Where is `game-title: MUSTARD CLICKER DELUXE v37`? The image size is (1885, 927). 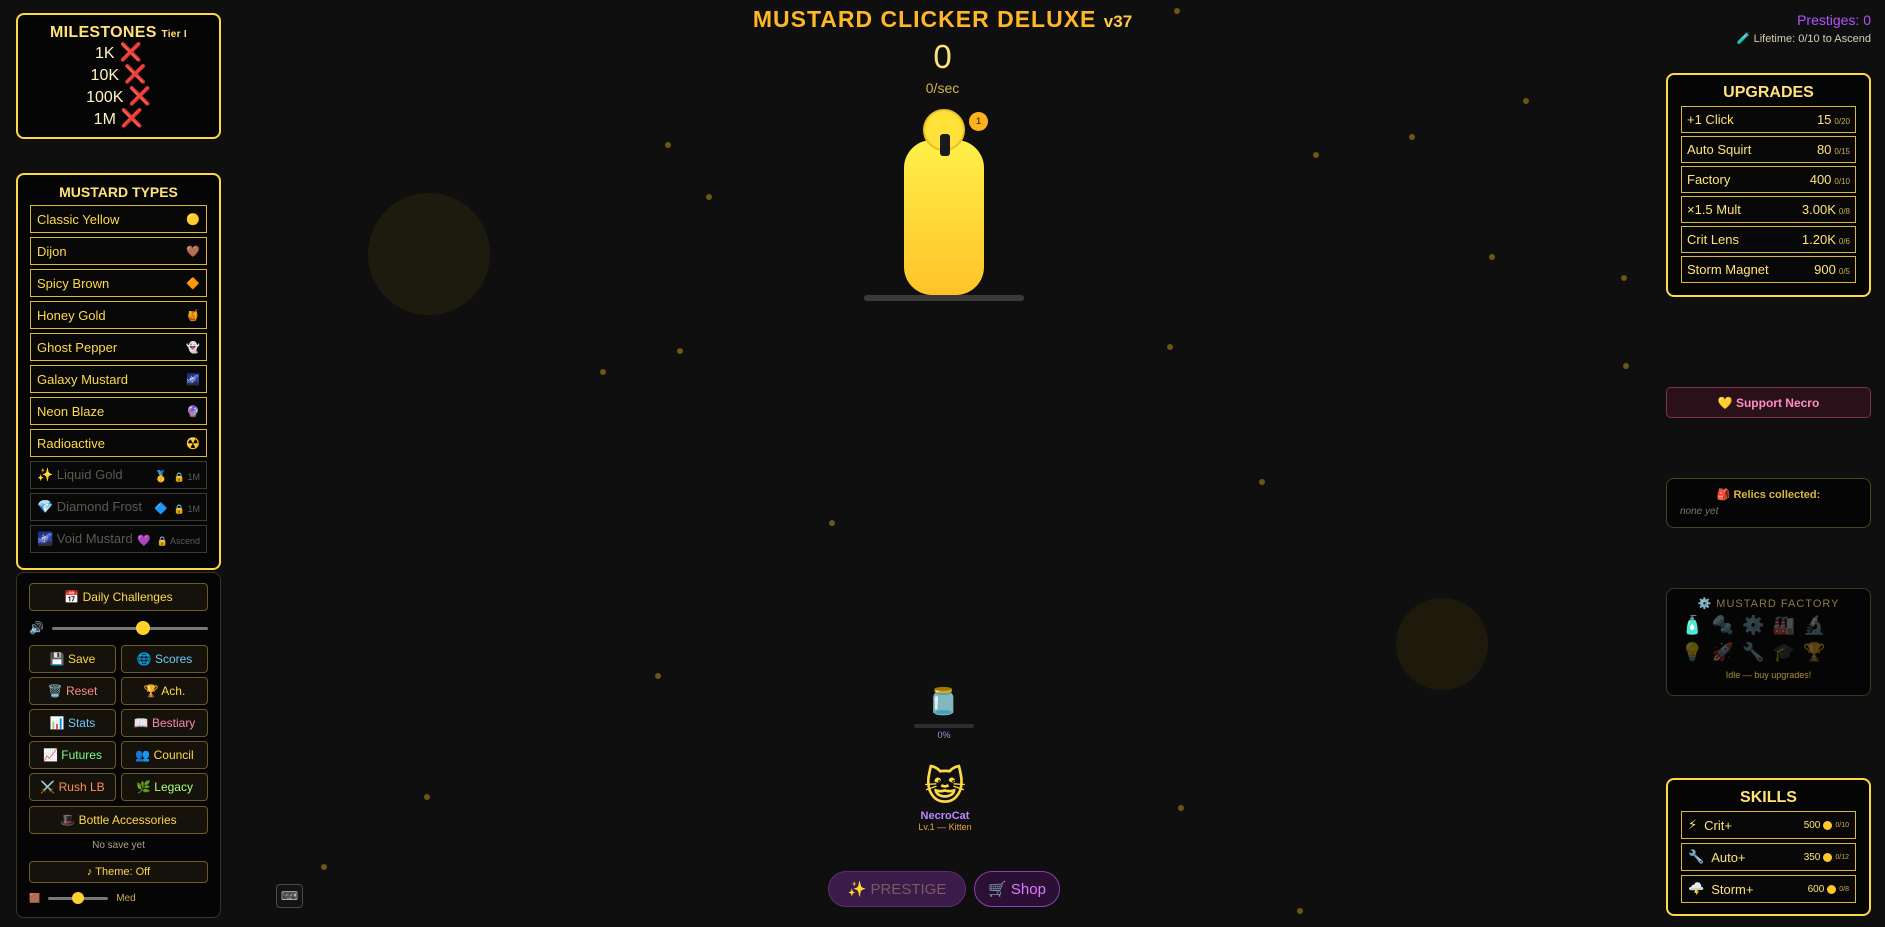
game-title: MUSTARD CLICKER DELUXE v37 is located at coordinates (942, 19).